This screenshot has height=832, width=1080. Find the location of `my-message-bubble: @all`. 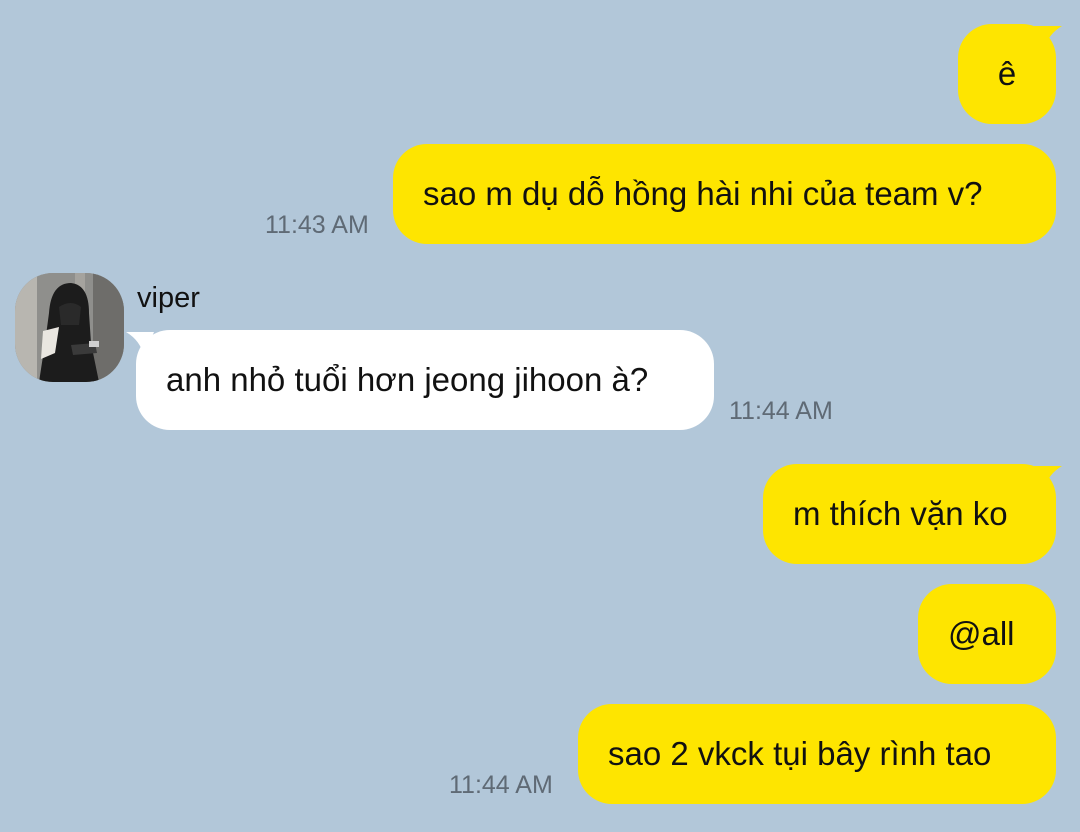

my-message-bubble: @all is located at coordinates (987, 634).